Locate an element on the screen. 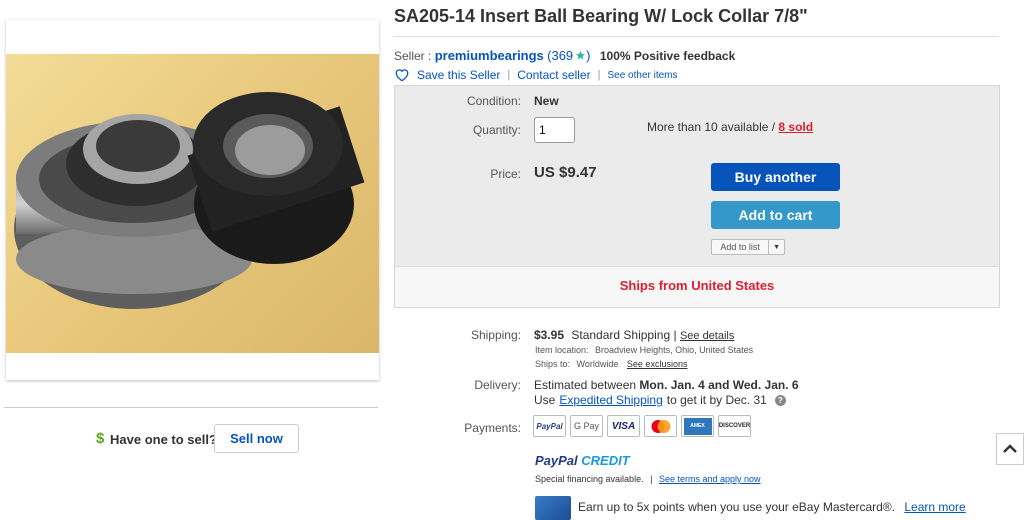  amex-logo: AMEX is located at coordinates (697, 426).